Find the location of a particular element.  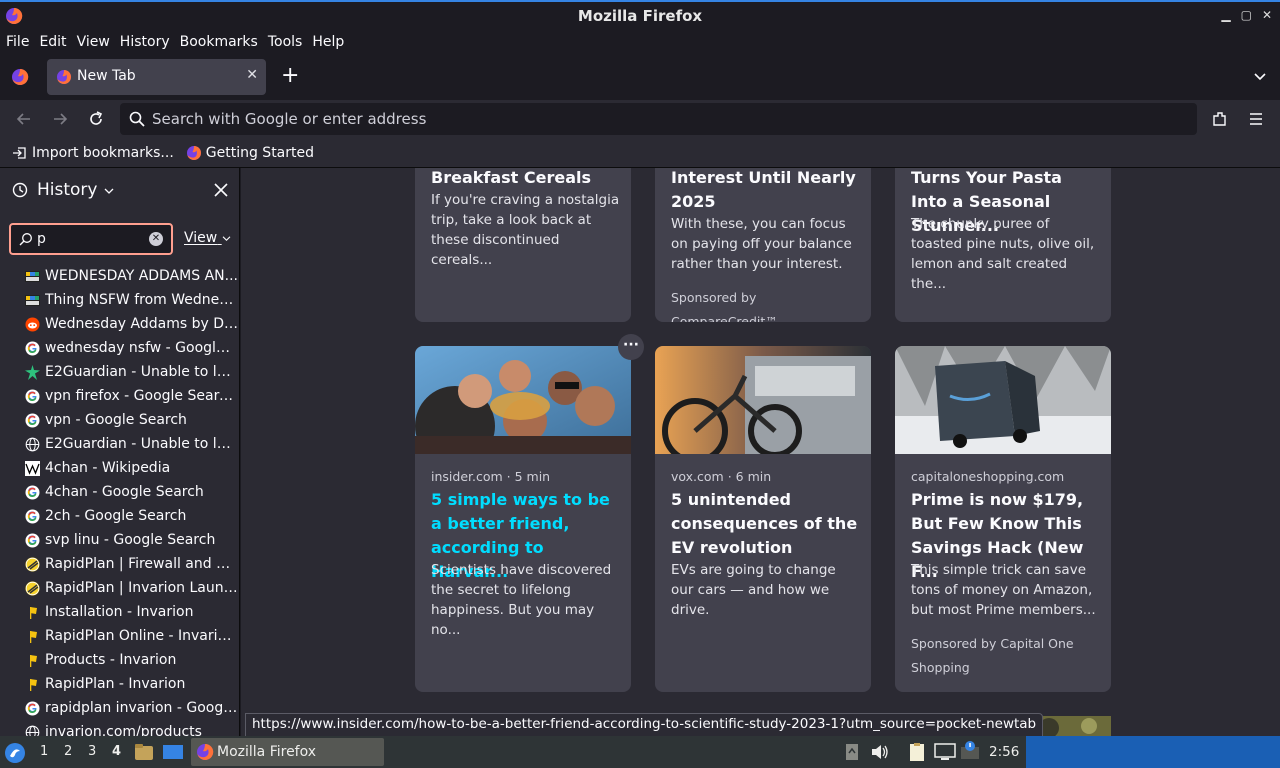

history-search-input is located at coordinates (92, 239).